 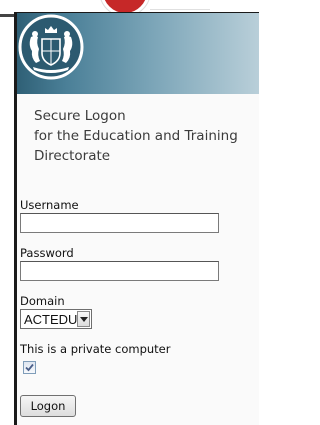 I want to click on checkmark-icon, so click(x=29, y=367).